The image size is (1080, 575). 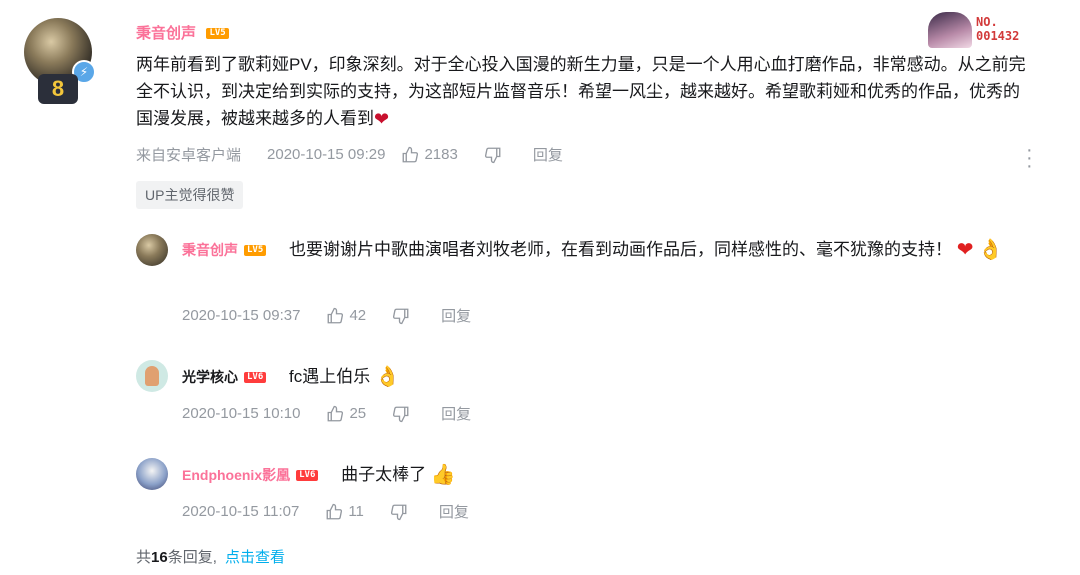 What do you see at coordinates (346, 414) in the screenshot?
I see `like-button: 25` at bounding box center [346, 414].